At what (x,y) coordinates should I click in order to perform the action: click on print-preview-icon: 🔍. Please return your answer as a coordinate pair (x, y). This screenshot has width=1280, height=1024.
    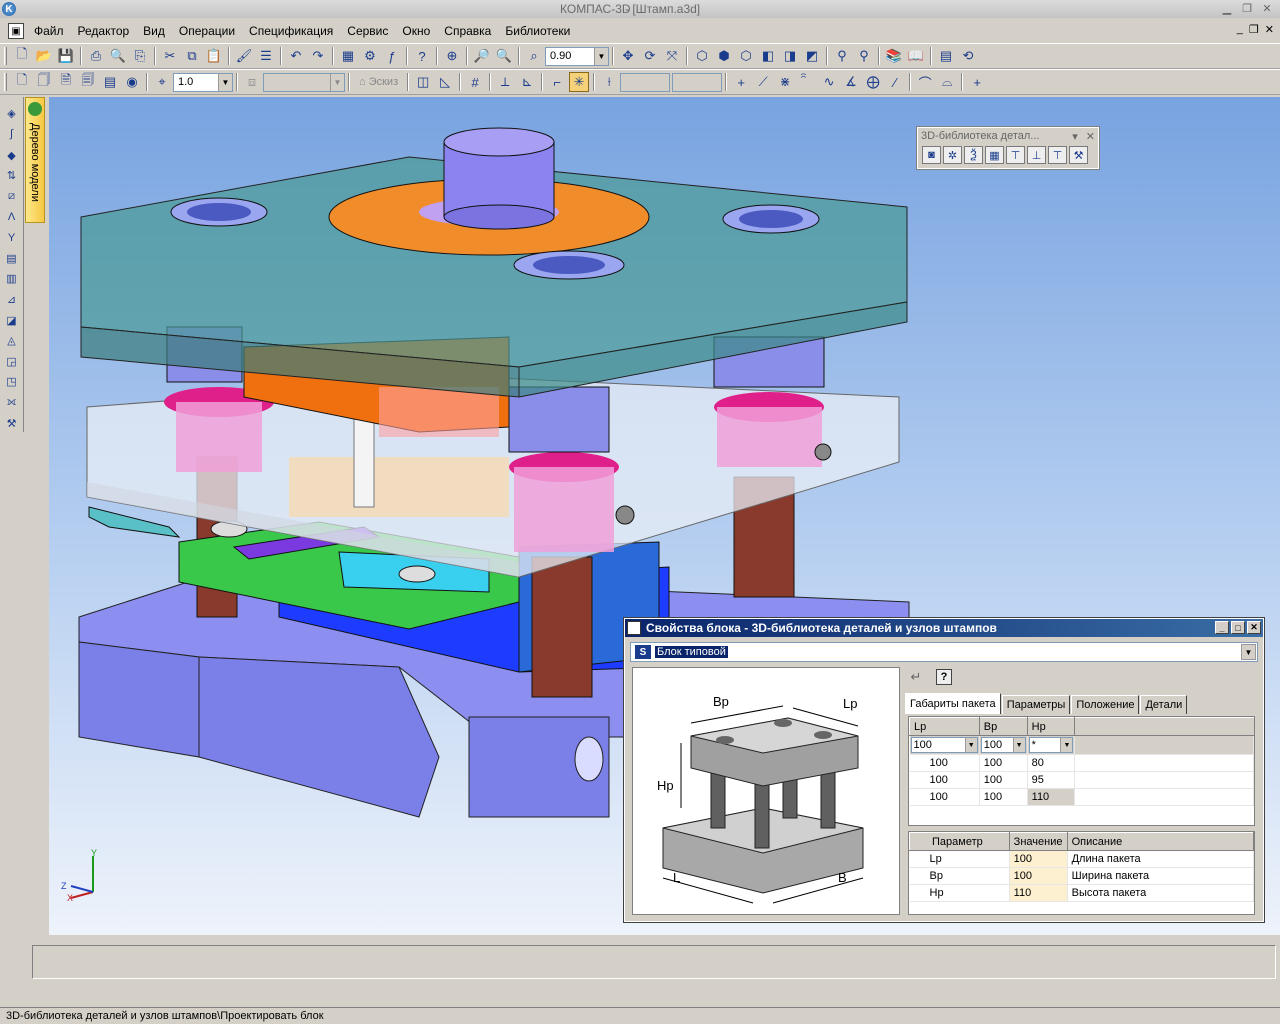
    Looking at the image, I should click on (118, 56).